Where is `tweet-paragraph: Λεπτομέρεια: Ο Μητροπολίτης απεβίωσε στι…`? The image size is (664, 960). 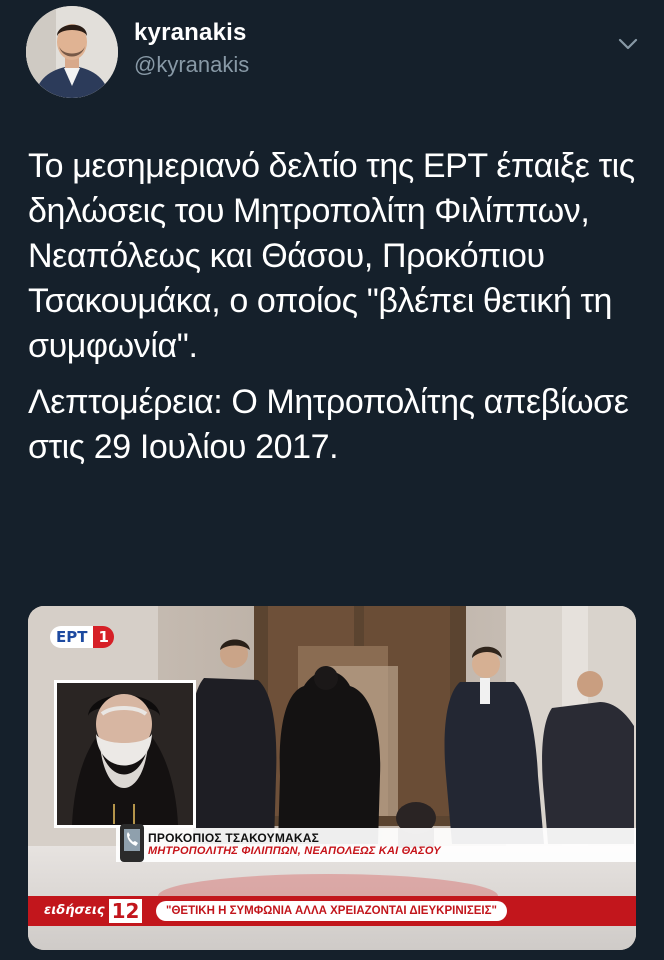 tweet-paragraph: Λεπτομέρεια: Ο Μητροπολίτης απεβίωσε στι… is located at coordinates (328, 424).